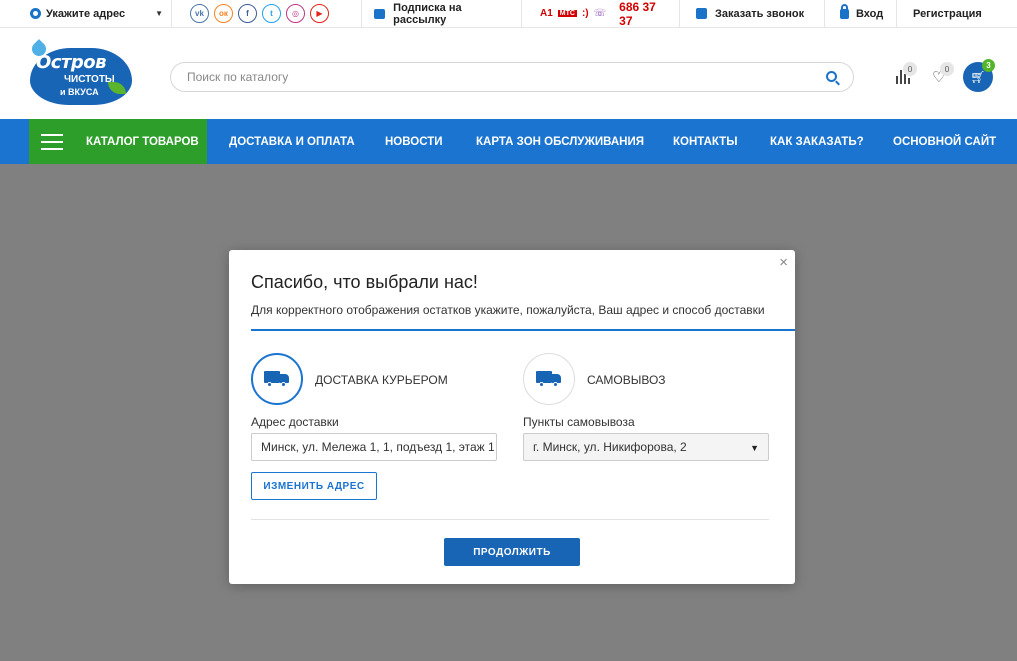 The width and height of the screenshot is (1017, 661). What do you see at coordinates (271, 13) in the screenshot?
I see `twitter-icon: t` at bounding box center [271, 13].